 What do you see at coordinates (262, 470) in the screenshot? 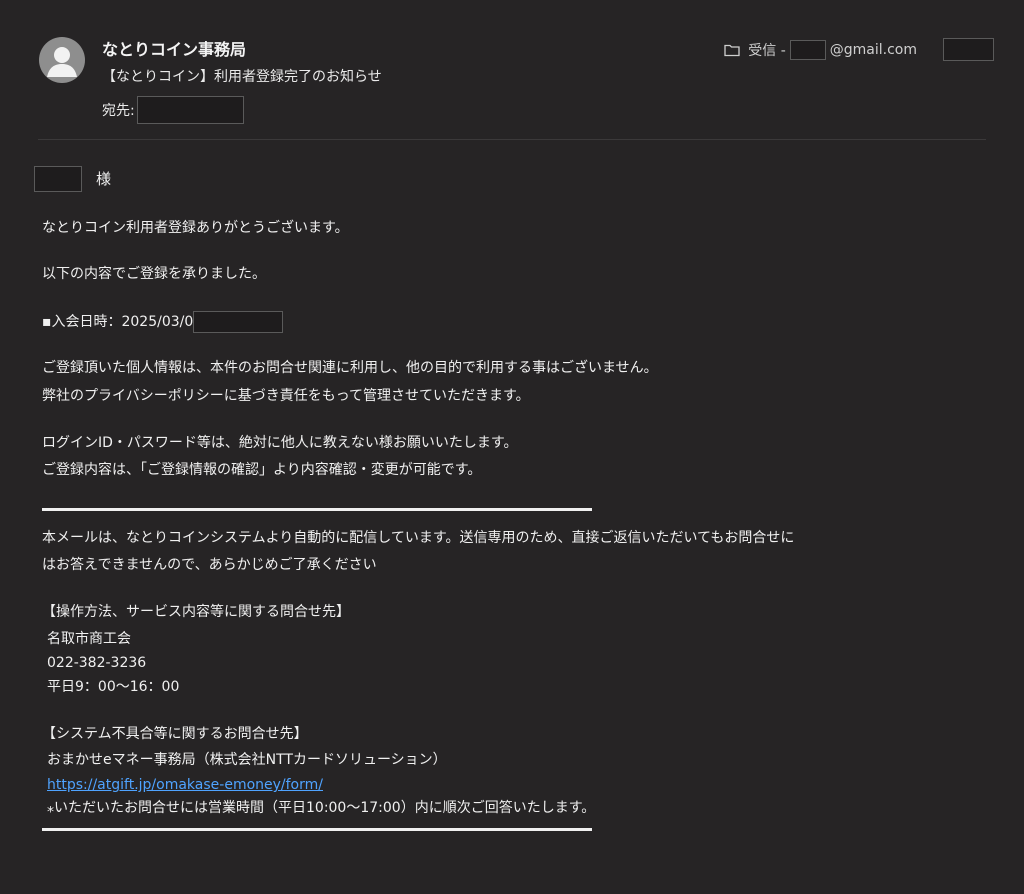
I see `login-line-2: ご登録内容は、「ご登録情報の確認」より内容確認・変更が可能です。` at bounding box center [262, 470].